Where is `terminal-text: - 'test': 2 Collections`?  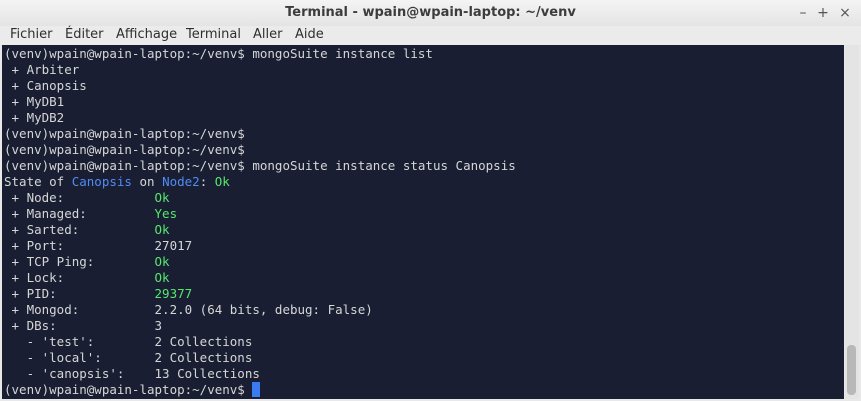 terminal-text: - 'test': 2 Collections is located at coordinates (128, 341).